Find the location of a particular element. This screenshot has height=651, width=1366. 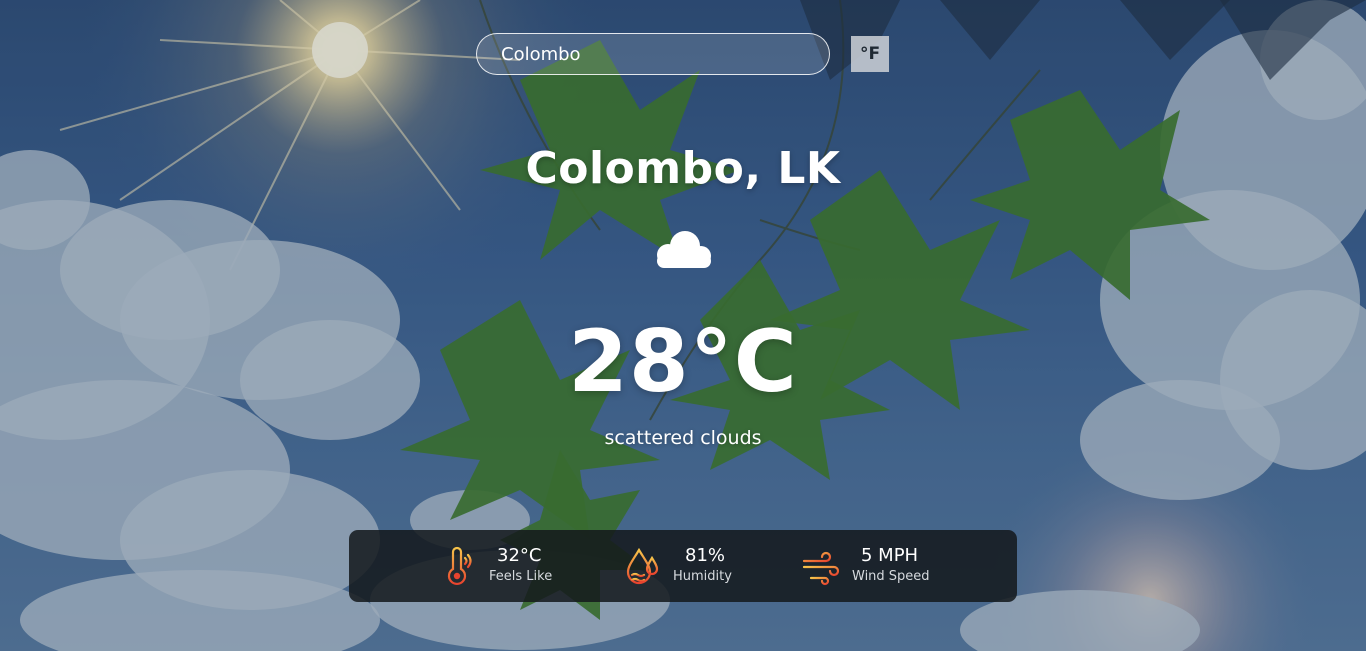

location-title: Colombo, LK is located at coordinates (683, 168).